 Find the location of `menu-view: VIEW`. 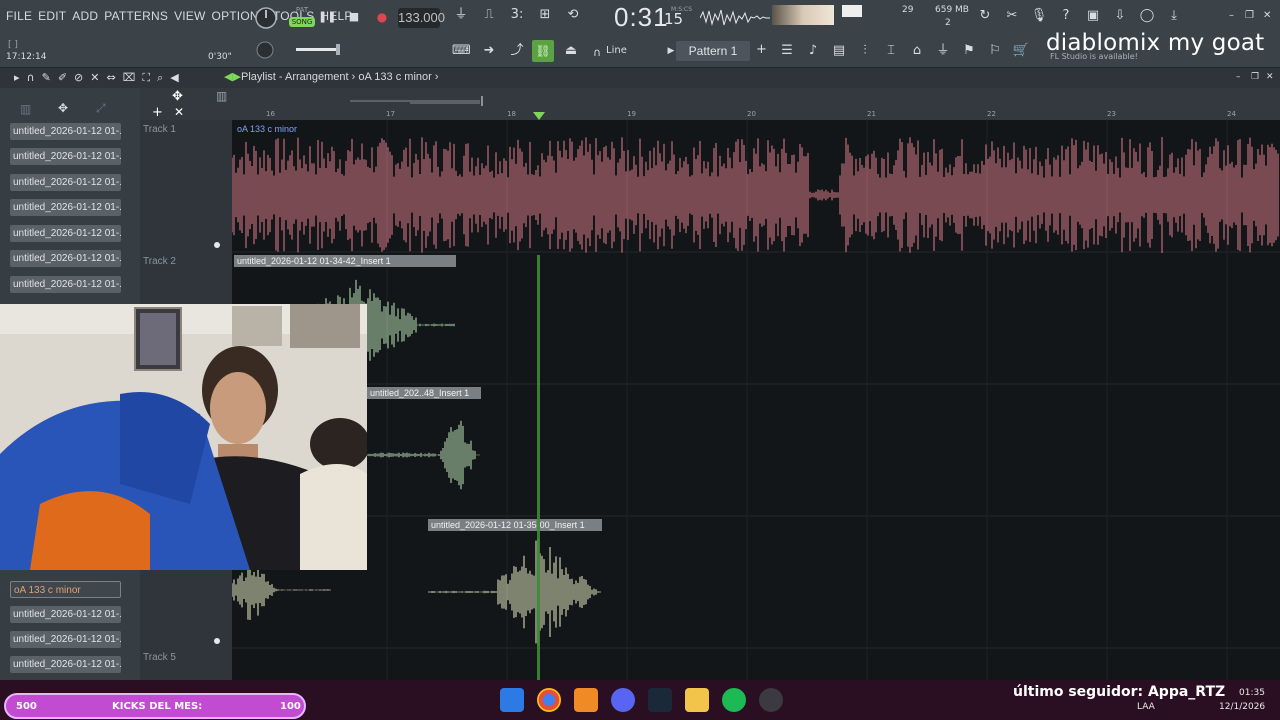

menu-view: VIEW is located at coordinates (189, 16).